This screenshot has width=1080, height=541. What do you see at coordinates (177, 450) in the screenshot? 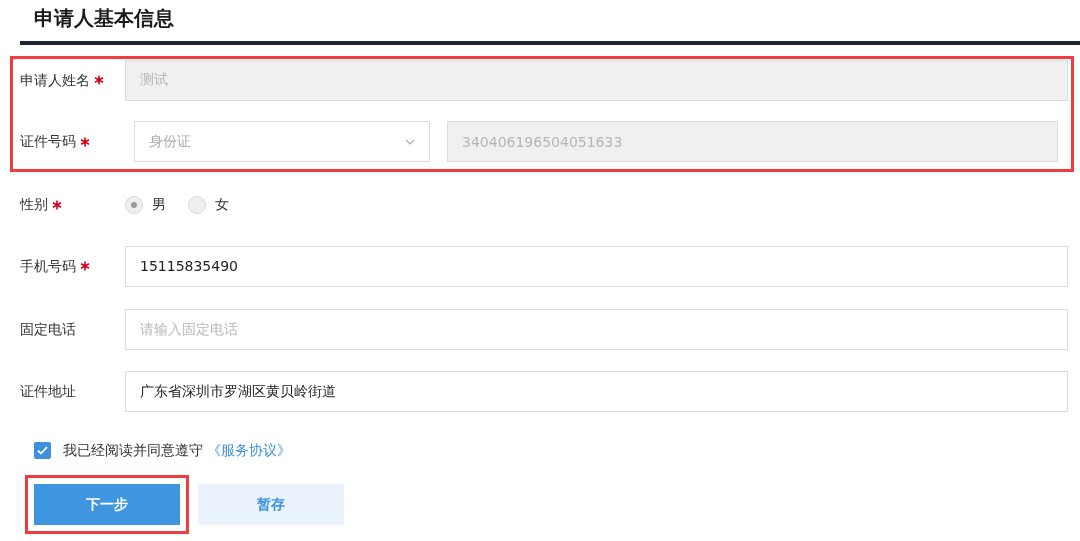
I see `agreement-text: 我已经阅读并同意遵守 《服务协议》` at bounding box center [177, 450].